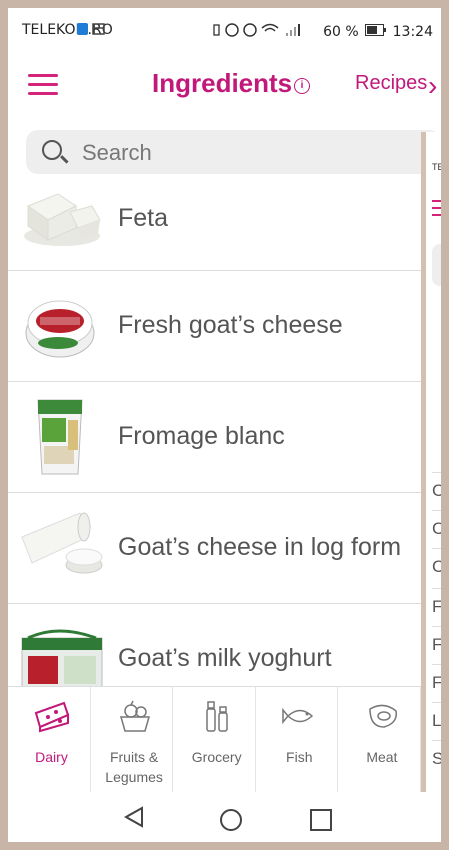 This screenshot has height=850, width=449. Describe the element at coordinates (61, 216) in the screenshot. I see `feta-cheese-image` at that location.